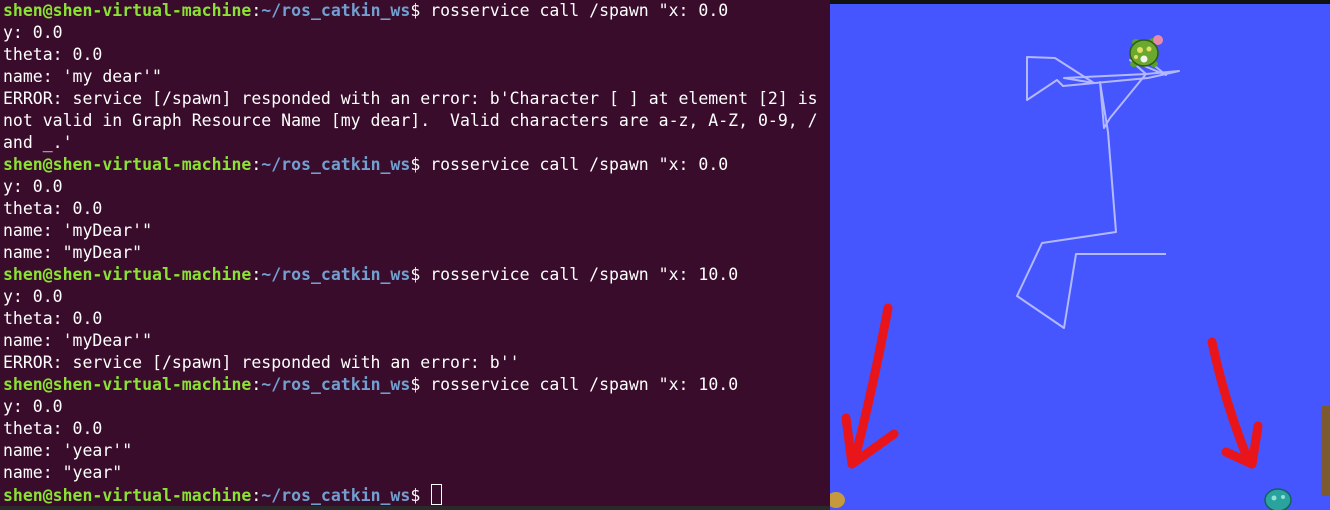  Describe the element at coordinates (82, 76) in the screenshot. I see `terminal-output-line: name: 'my dear'"` at that location.